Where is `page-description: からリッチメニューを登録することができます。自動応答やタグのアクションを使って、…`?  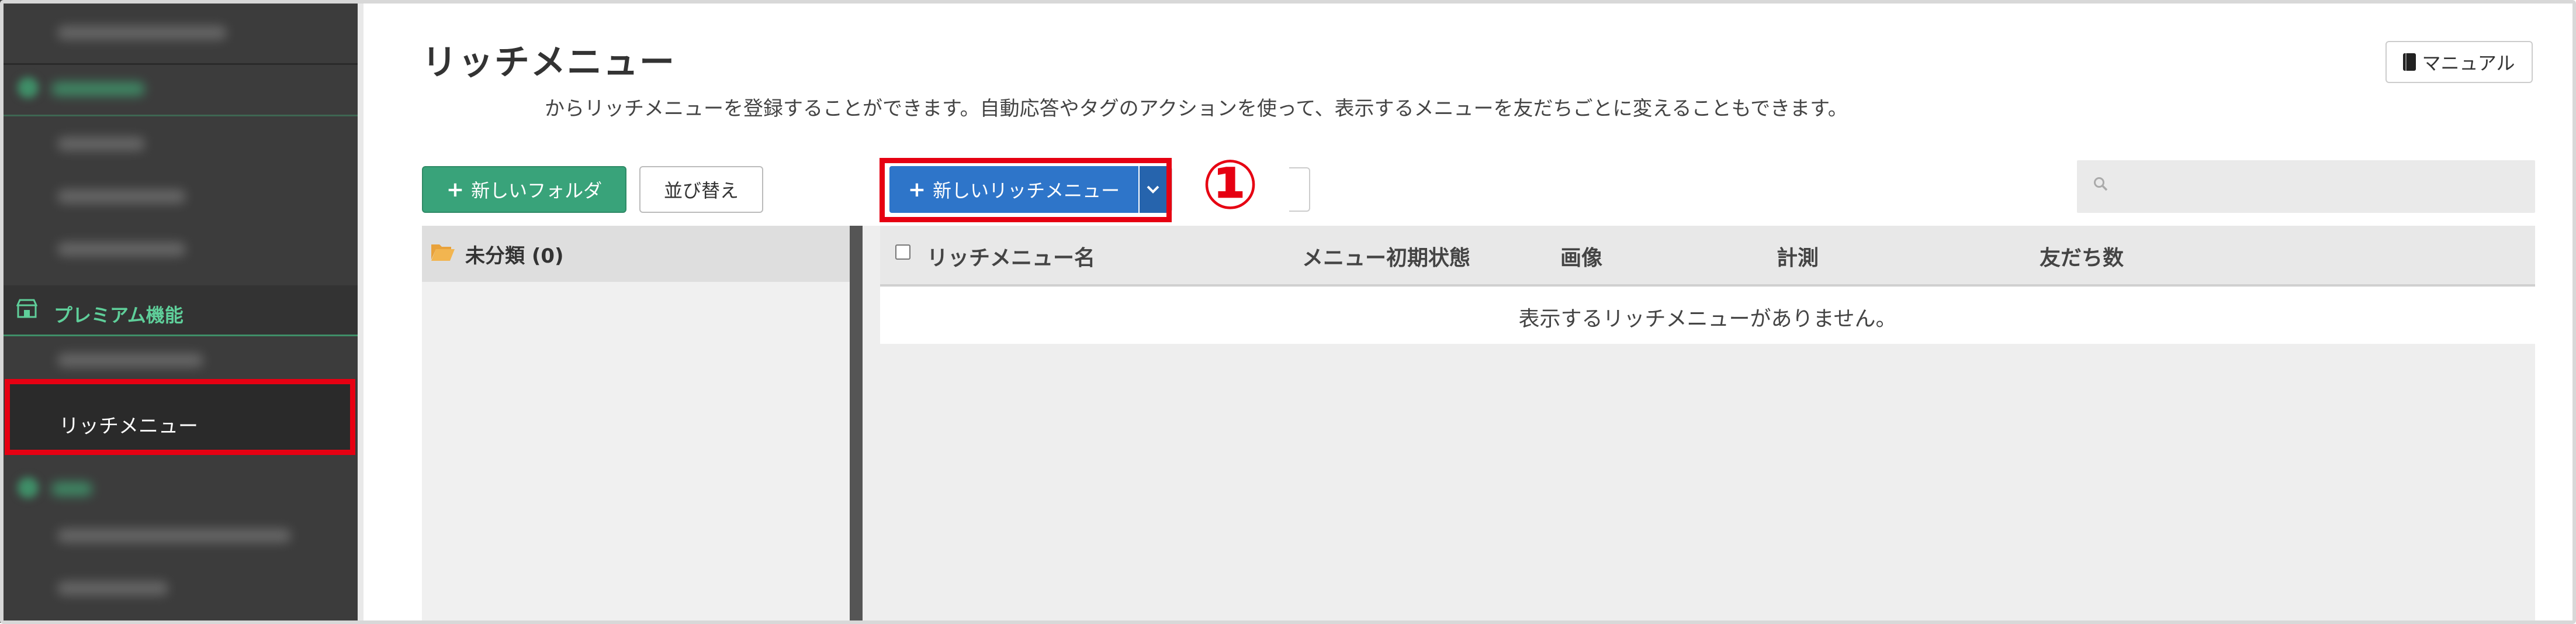
page-description: からリッチメニューを登録することができます。自動応答やタグのアクションを使って、… is located at coordinates (1196, 108).